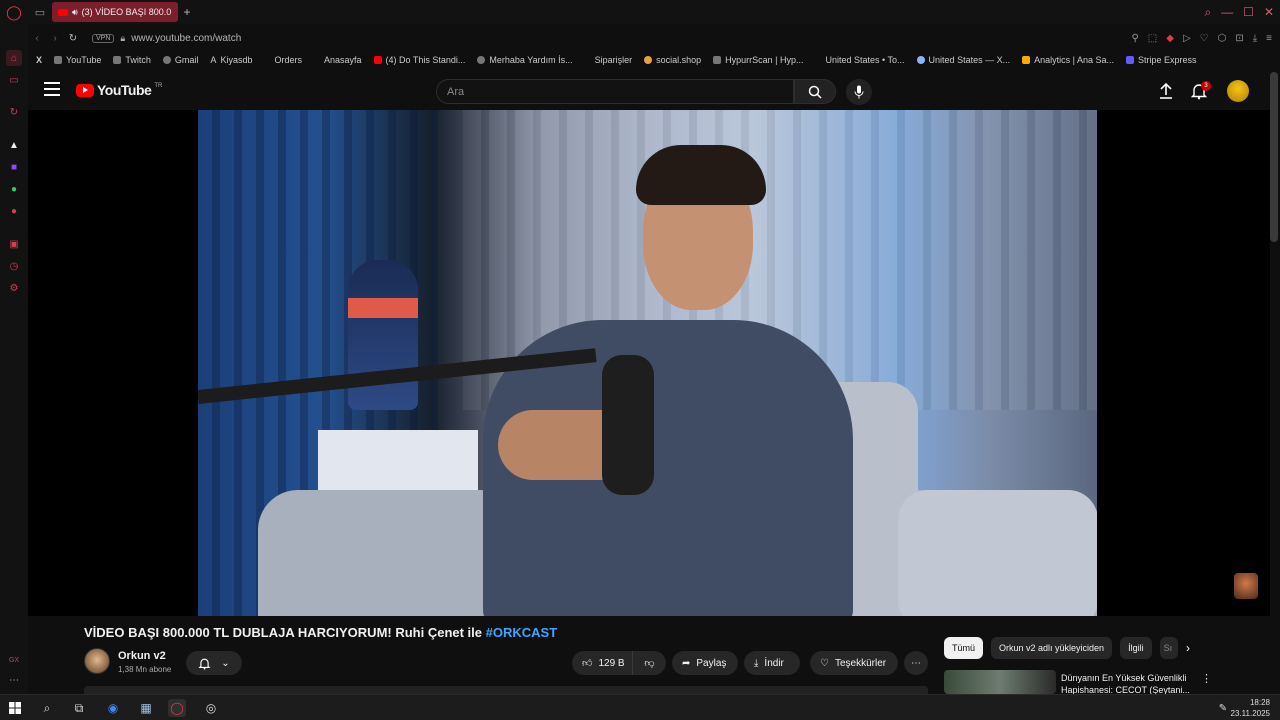 Image resolution: width=1280 pixels, height=720 pixels. What do you see at coordinates (115, 12) in the screenshot?
I see `active-tab: 🔊︎ (3) VİDEO BAŞI 800.0` at bounding box center [115, 12].